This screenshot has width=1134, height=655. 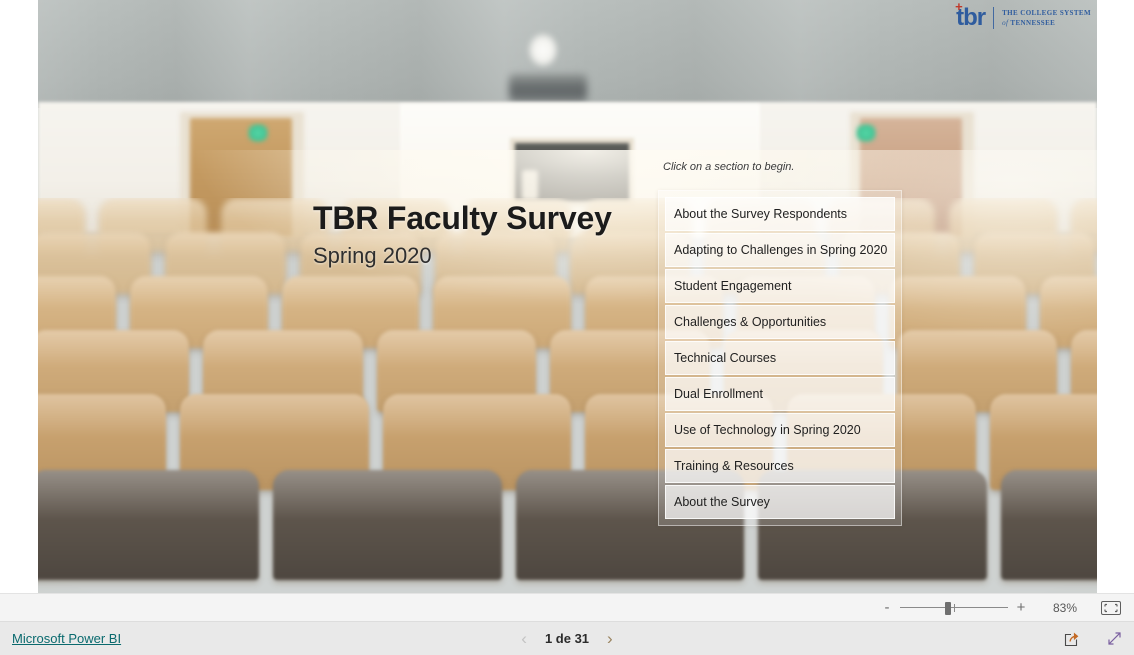 I want to click on logo-tagline-of: of, so click(x=1005, y=23).